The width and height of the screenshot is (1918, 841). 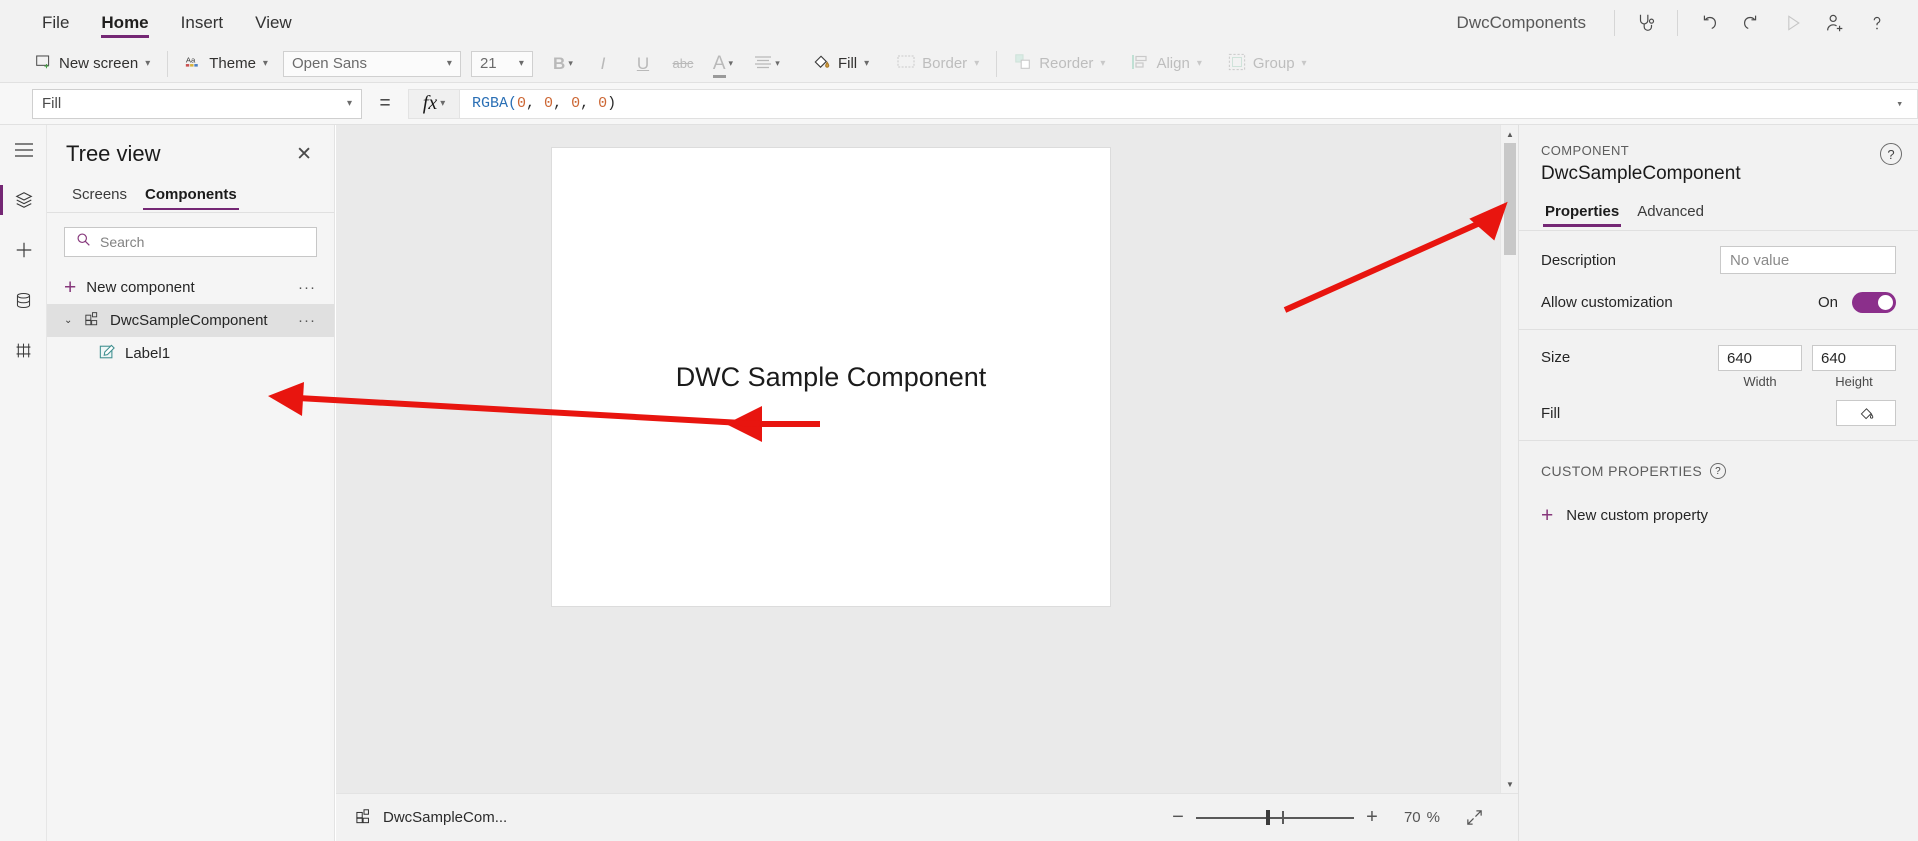 What do you see at coordinates (434, 103) in the screenshot?
I see `fx-button: fx ▾` at bounding box center [434, 103].